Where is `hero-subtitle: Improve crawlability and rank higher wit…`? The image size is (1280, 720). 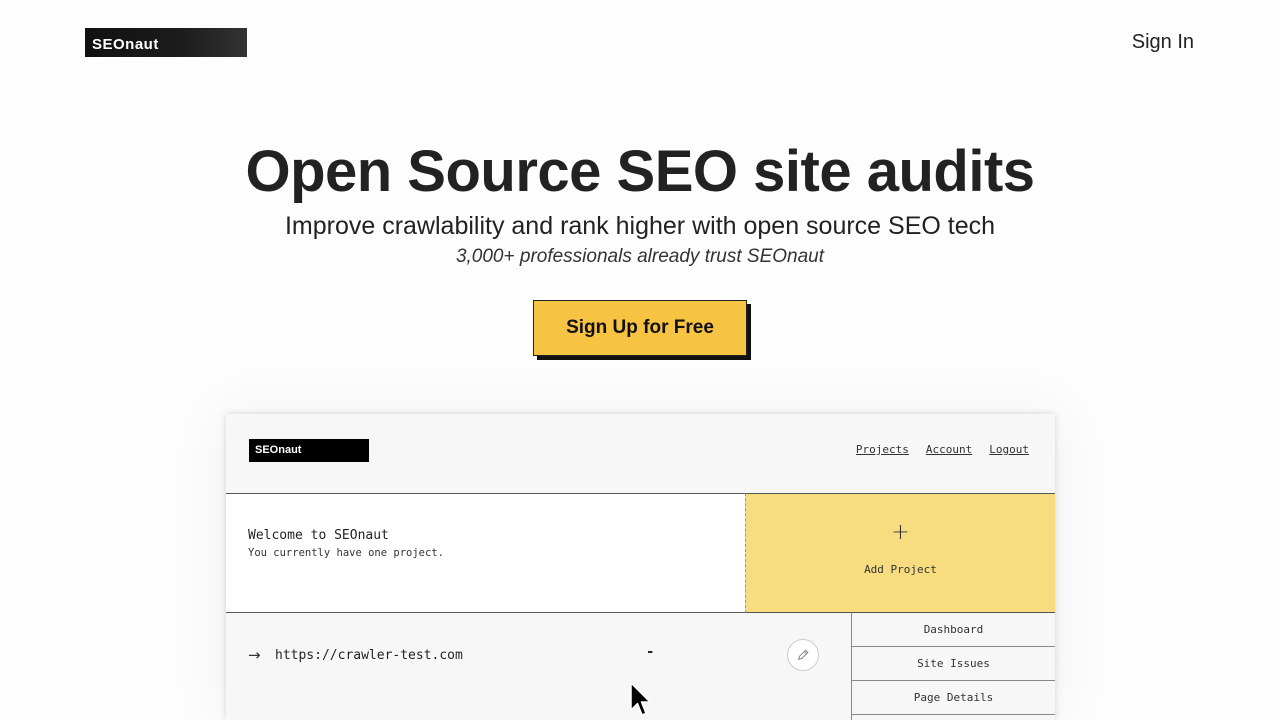 hero-subtitle: Improve crawlability and rank higher wit… is located at coordinates (640, 226).